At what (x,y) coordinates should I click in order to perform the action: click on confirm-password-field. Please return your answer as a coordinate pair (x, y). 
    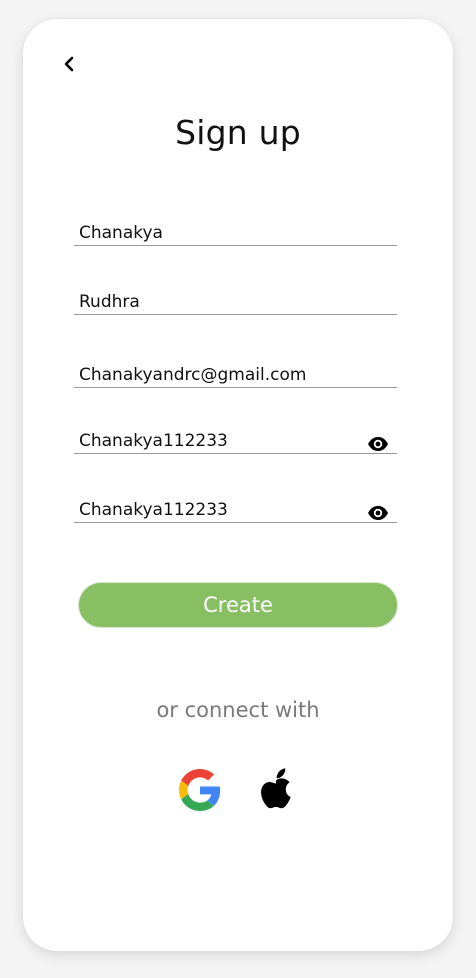
    Looking at the image, I should click on (235, 509).